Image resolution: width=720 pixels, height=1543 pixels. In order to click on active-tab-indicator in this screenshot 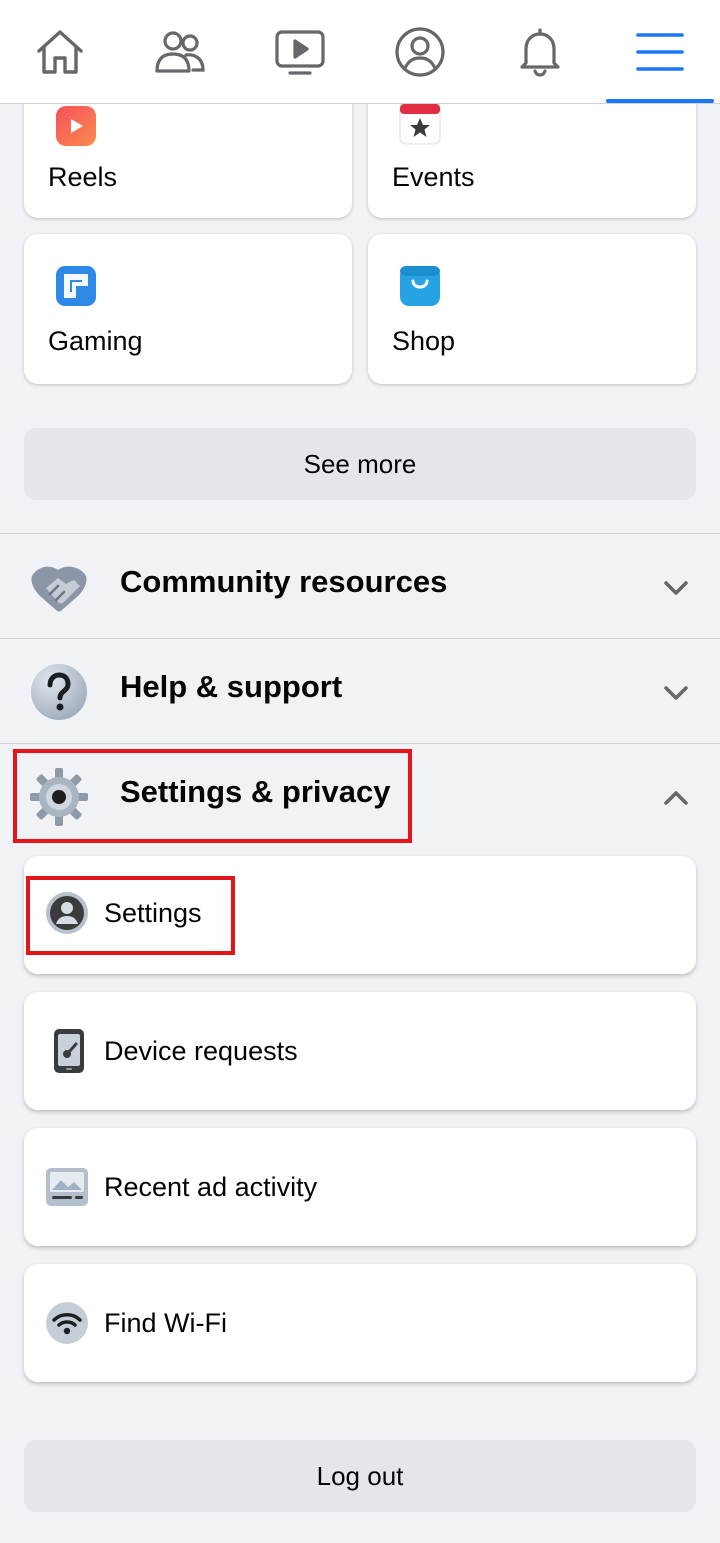, I will do `click(660, 101)`.